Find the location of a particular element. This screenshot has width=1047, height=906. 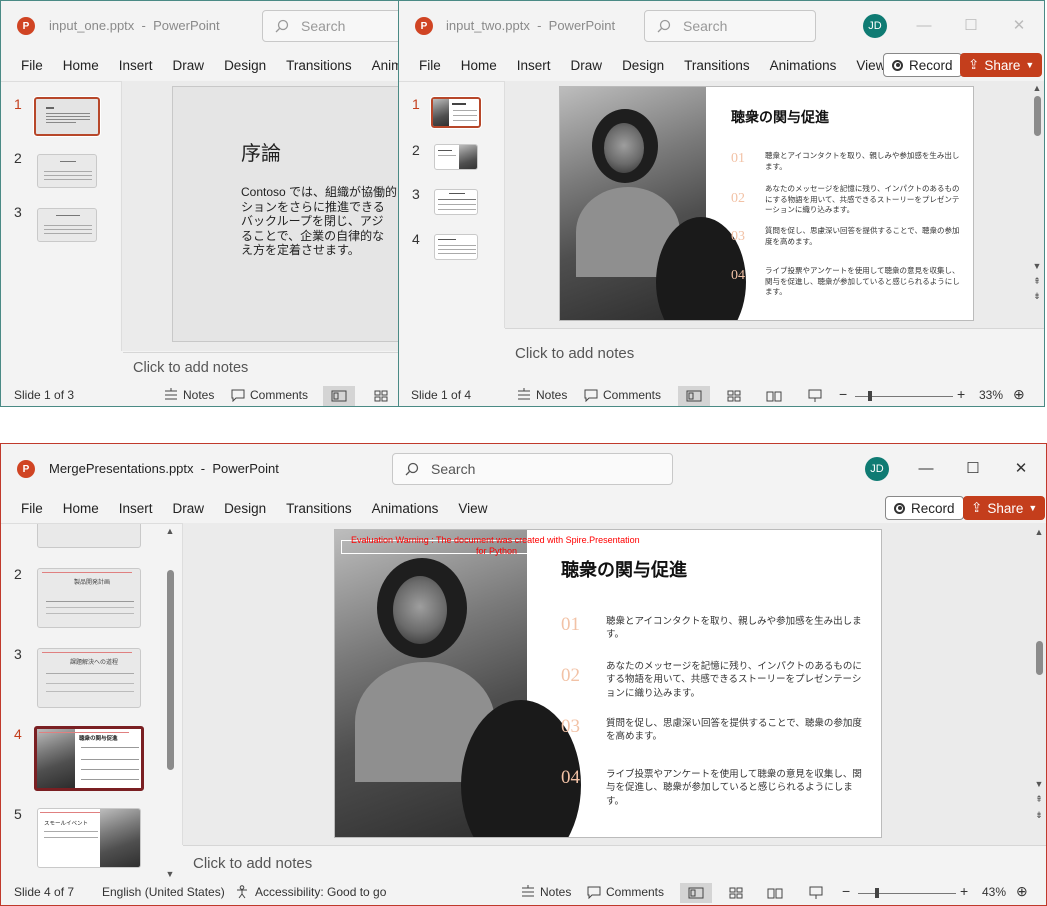

zoom-level: 33% is located at coordinates (991, 395).